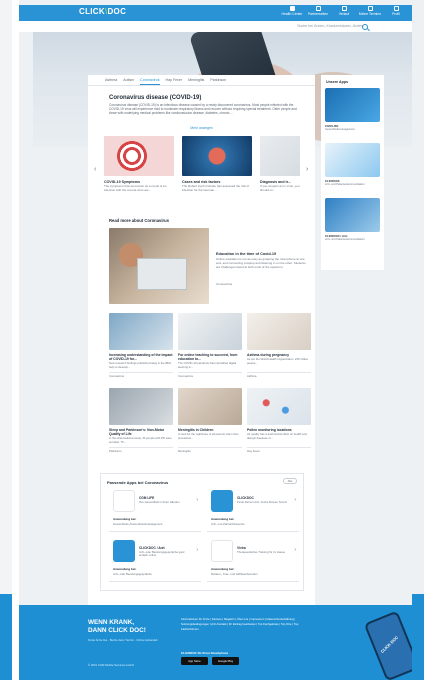  I want to click on calendar-icon, so click(370, 8).